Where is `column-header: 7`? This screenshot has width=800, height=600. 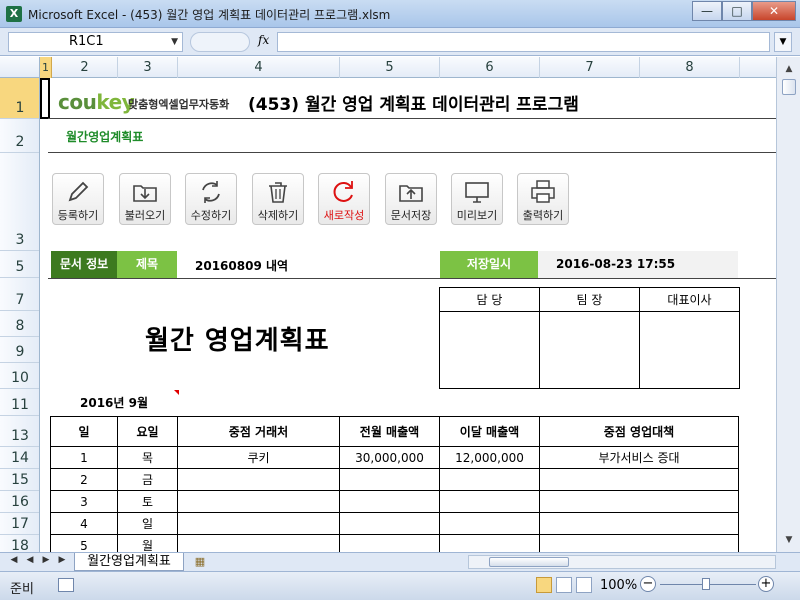
column-header: 7 is located at coordinates (590, 67).